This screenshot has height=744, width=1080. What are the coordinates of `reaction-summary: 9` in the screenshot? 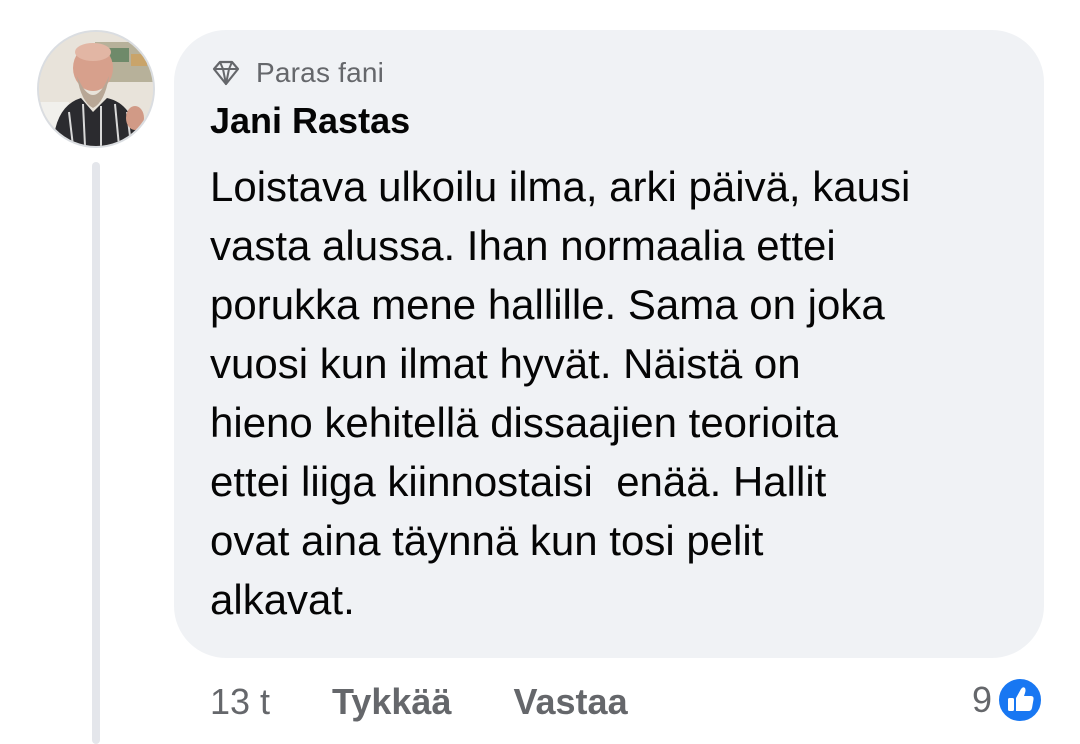 It's located at (1008, 700).